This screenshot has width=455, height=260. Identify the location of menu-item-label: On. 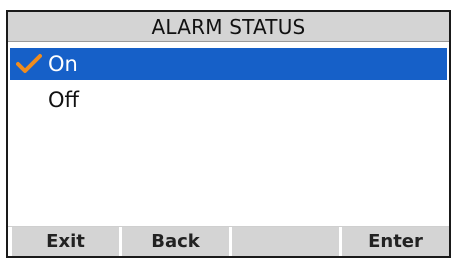
(63, 64).